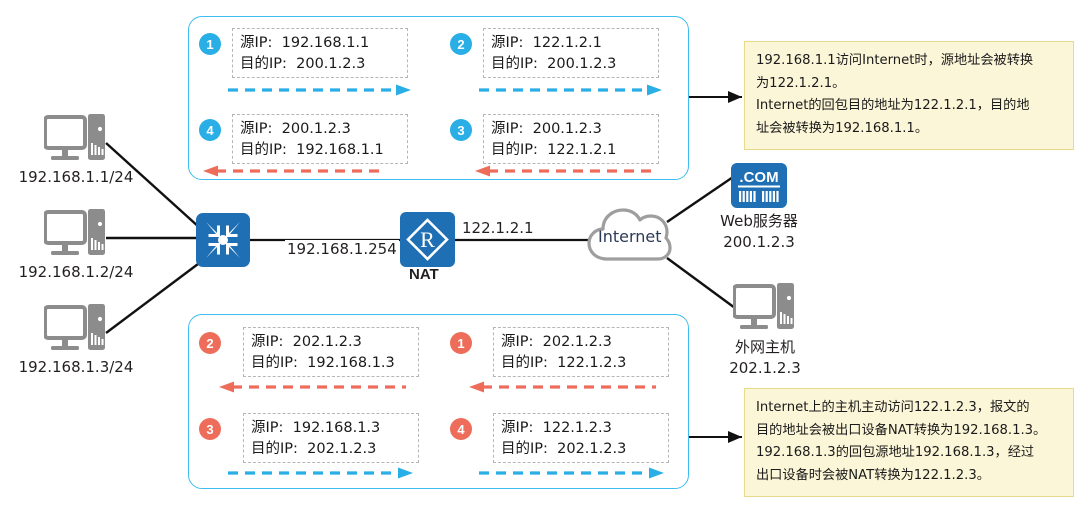  I want to click on packet-card: 源IP: 192.168.1.1 目的IP: 200.1.2.3, so click(320, 53).